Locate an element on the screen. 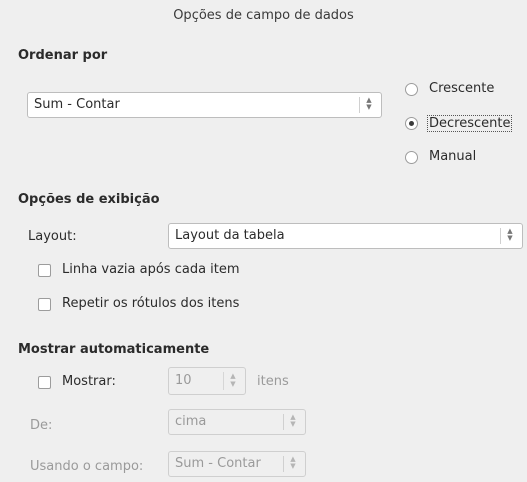  empty-line-label: Linha vazia após cada item is located at coordinates (151, 269).